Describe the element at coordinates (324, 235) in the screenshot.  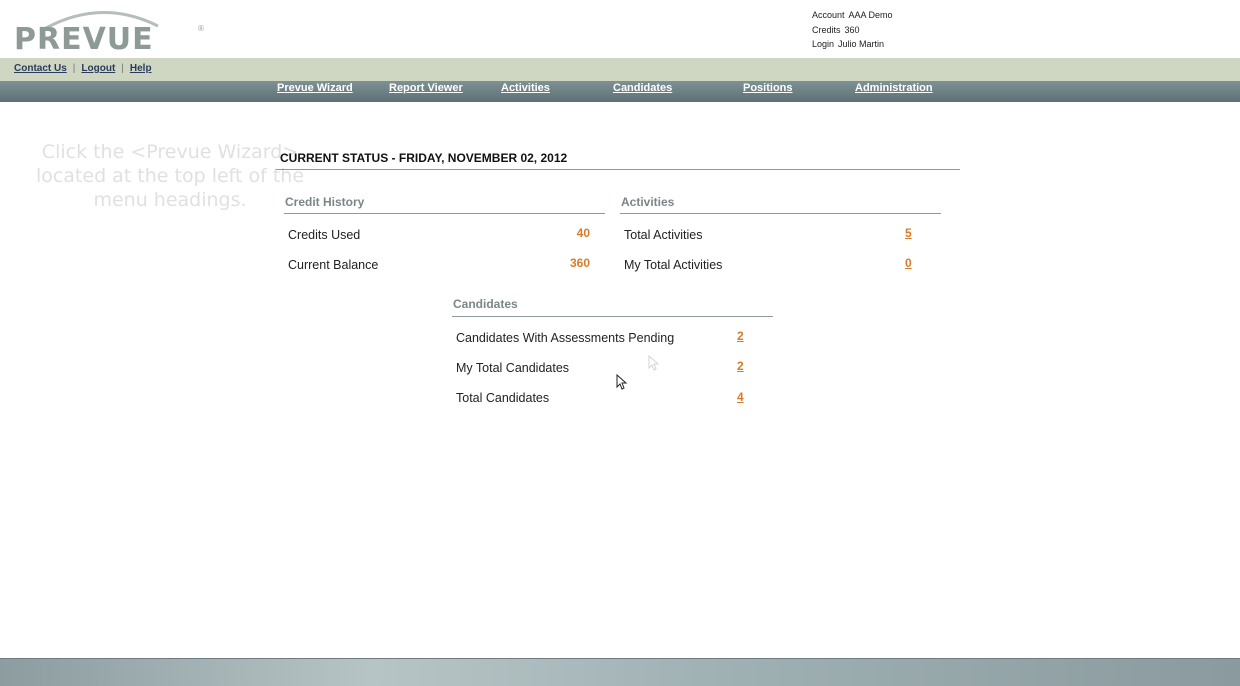
I see `credits-used-label: Credits Used` at that location.